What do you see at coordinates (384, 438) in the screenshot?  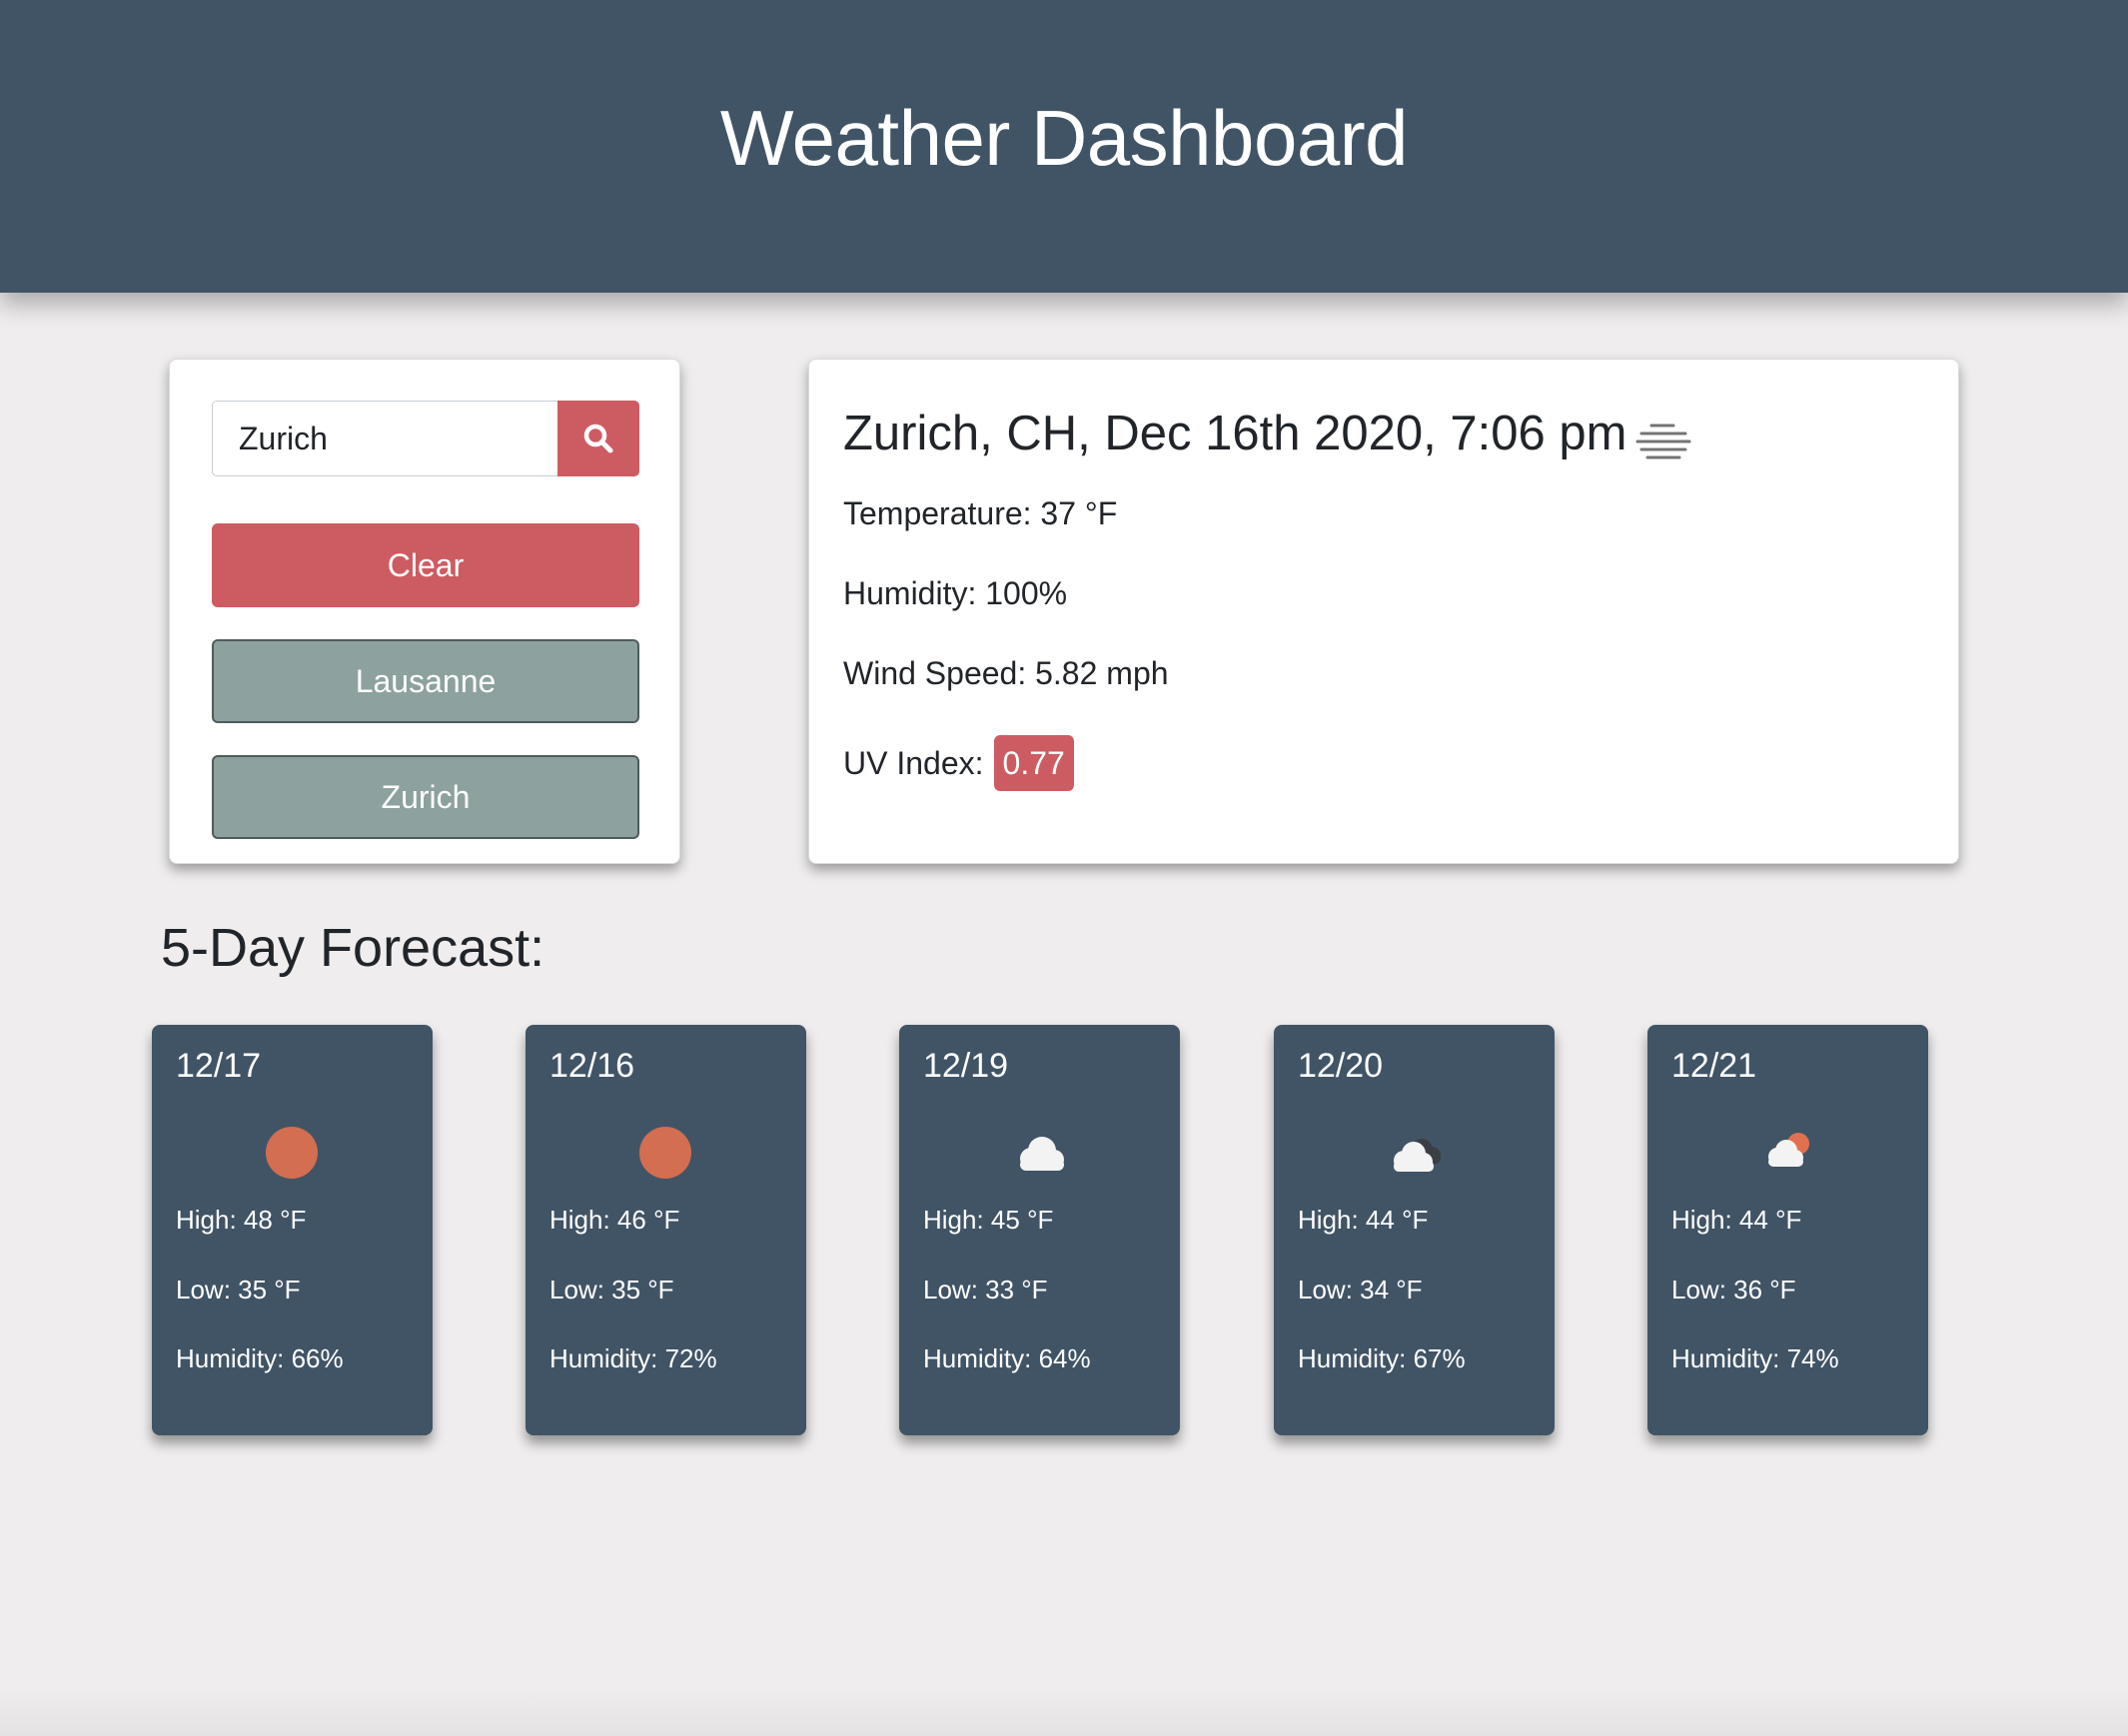 I see `city-search-input` at bounding box center [384, 438].